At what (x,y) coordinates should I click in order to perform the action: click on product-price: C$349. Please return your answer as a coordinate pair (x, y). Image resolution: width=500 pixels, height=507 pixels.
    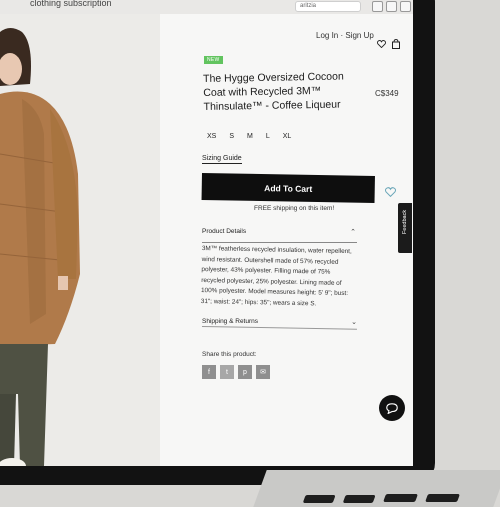
    Looking at the image, I should click on (387, 93).